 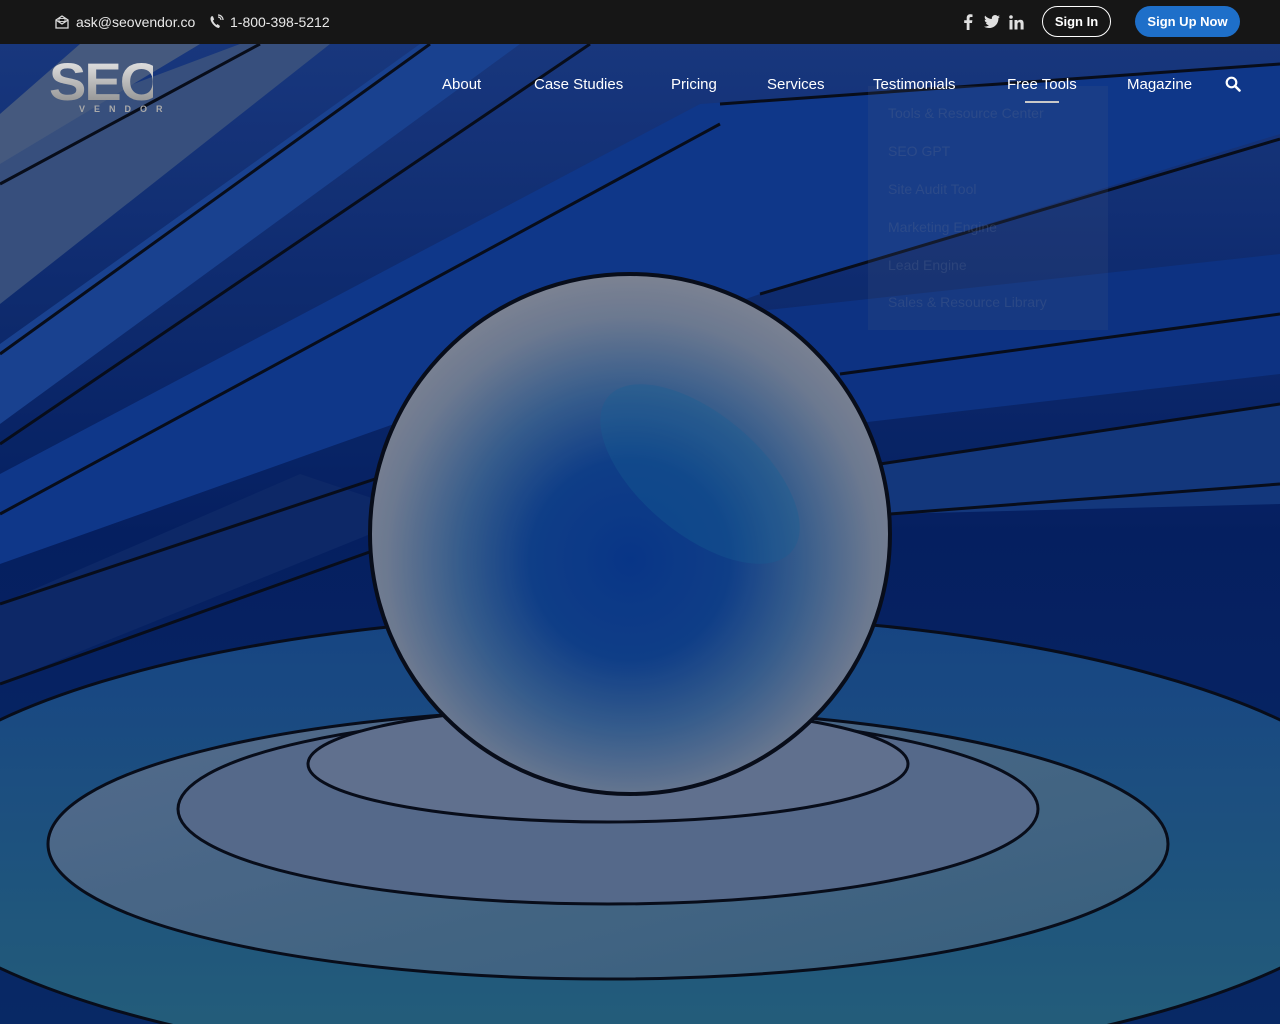 I want to click on sign-in-button: Sign In, so click(x=1076, y=21).